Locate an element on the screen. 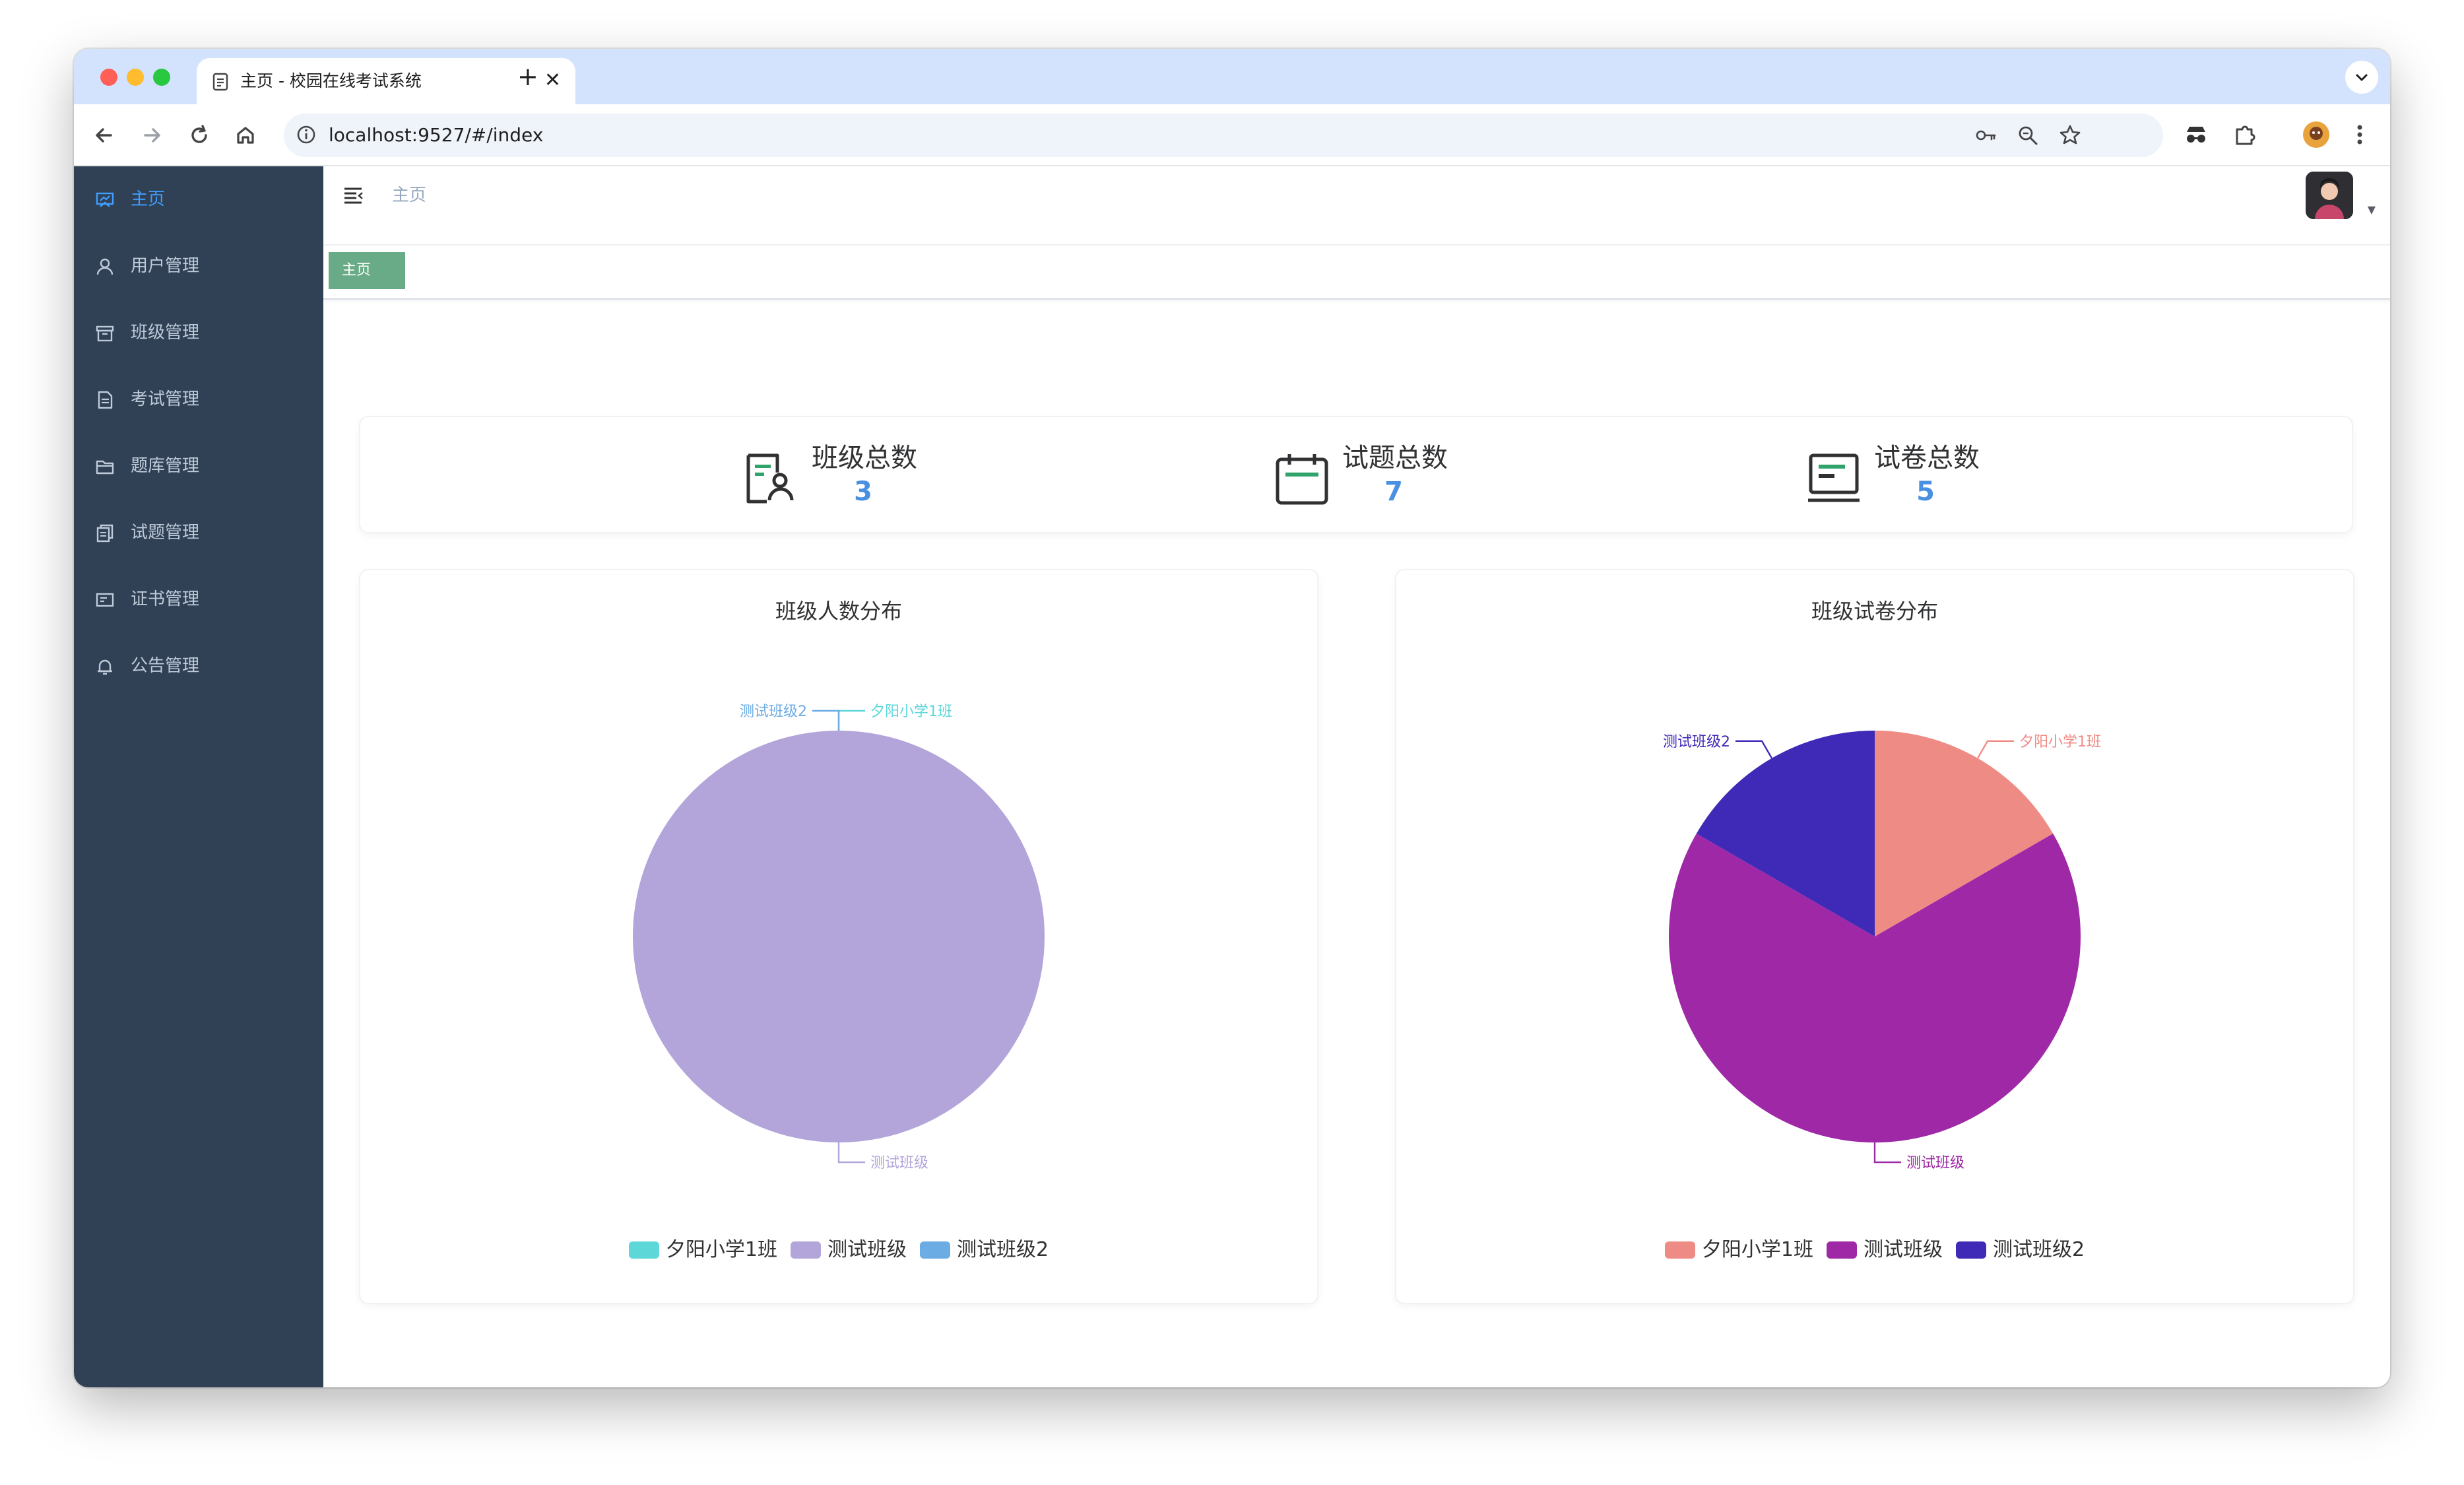  chevron-down-icon is located at coordinates (2362, 77).